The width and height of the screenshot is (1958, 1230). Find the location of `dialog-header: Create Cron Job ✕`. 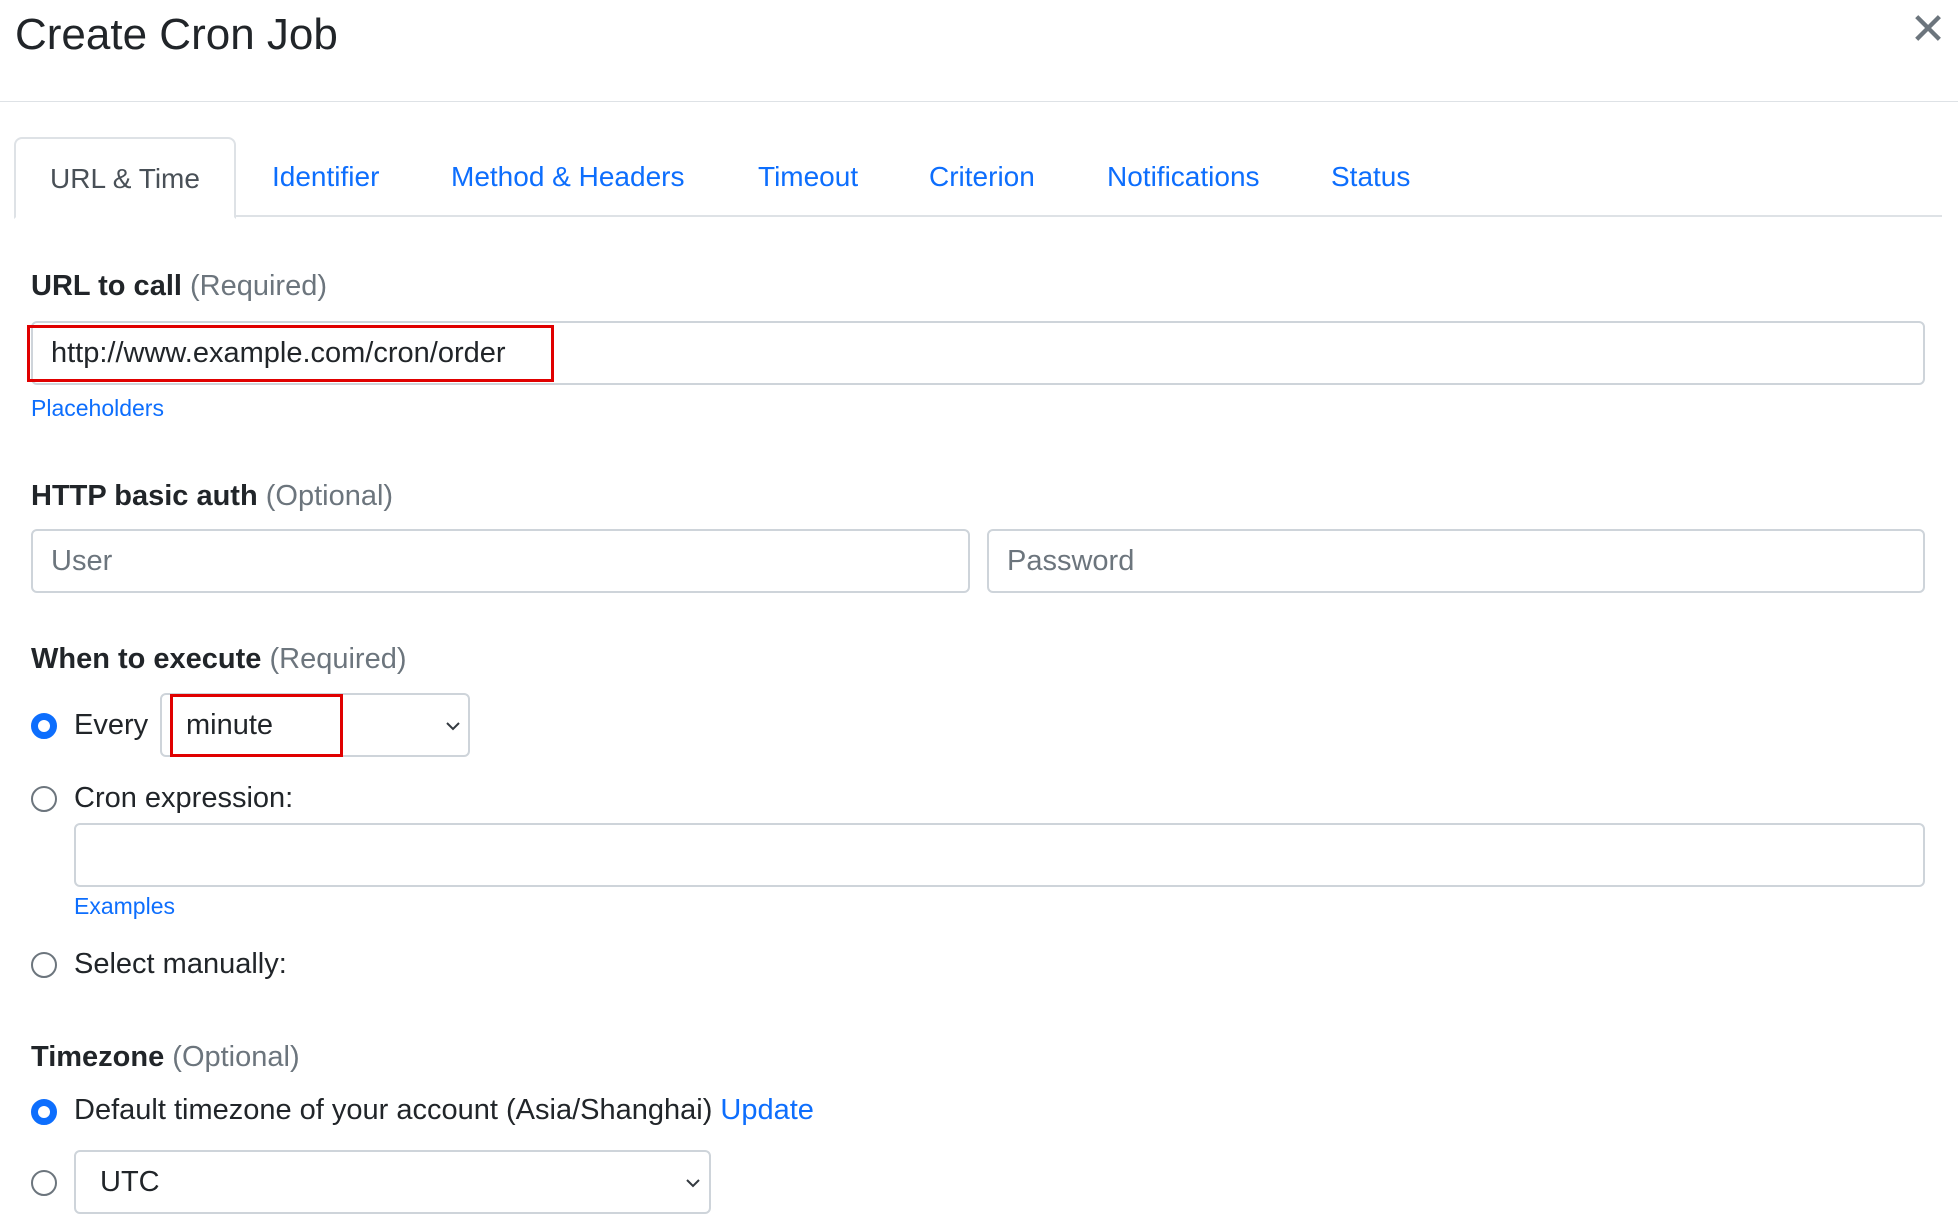

dialog-header: Create Cron Job ✕ is located at coordinates (979, 51).